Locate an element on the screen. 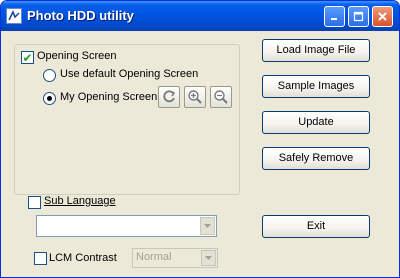  sub-language-dropdown is located at coordinates (126, 226).